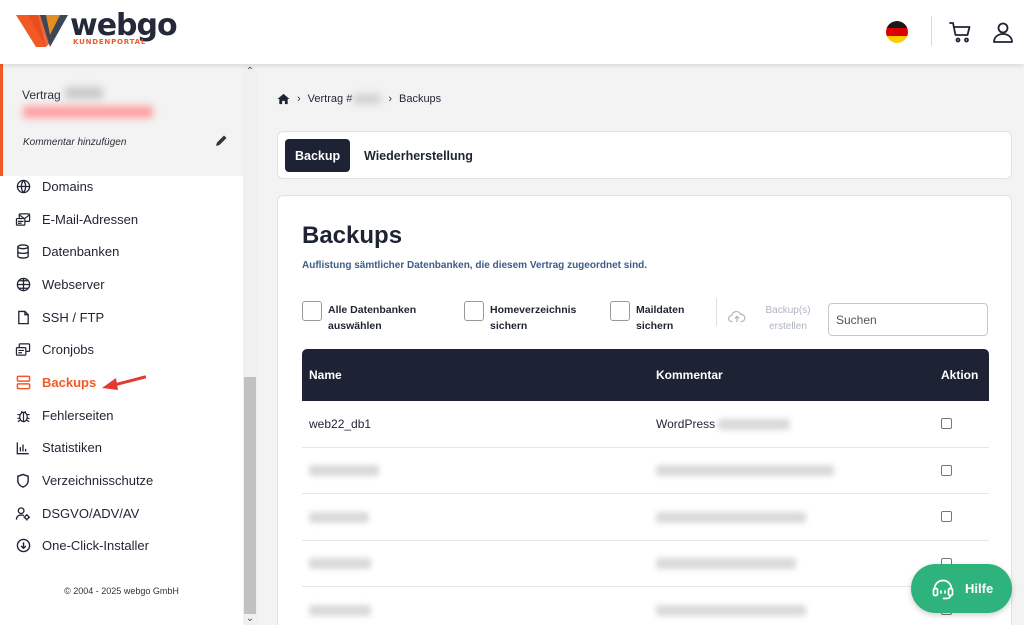  Describe the element at coordinates (418, 155) in the screenshot. I see `tab-restore: Wiederherstellung` at that location.